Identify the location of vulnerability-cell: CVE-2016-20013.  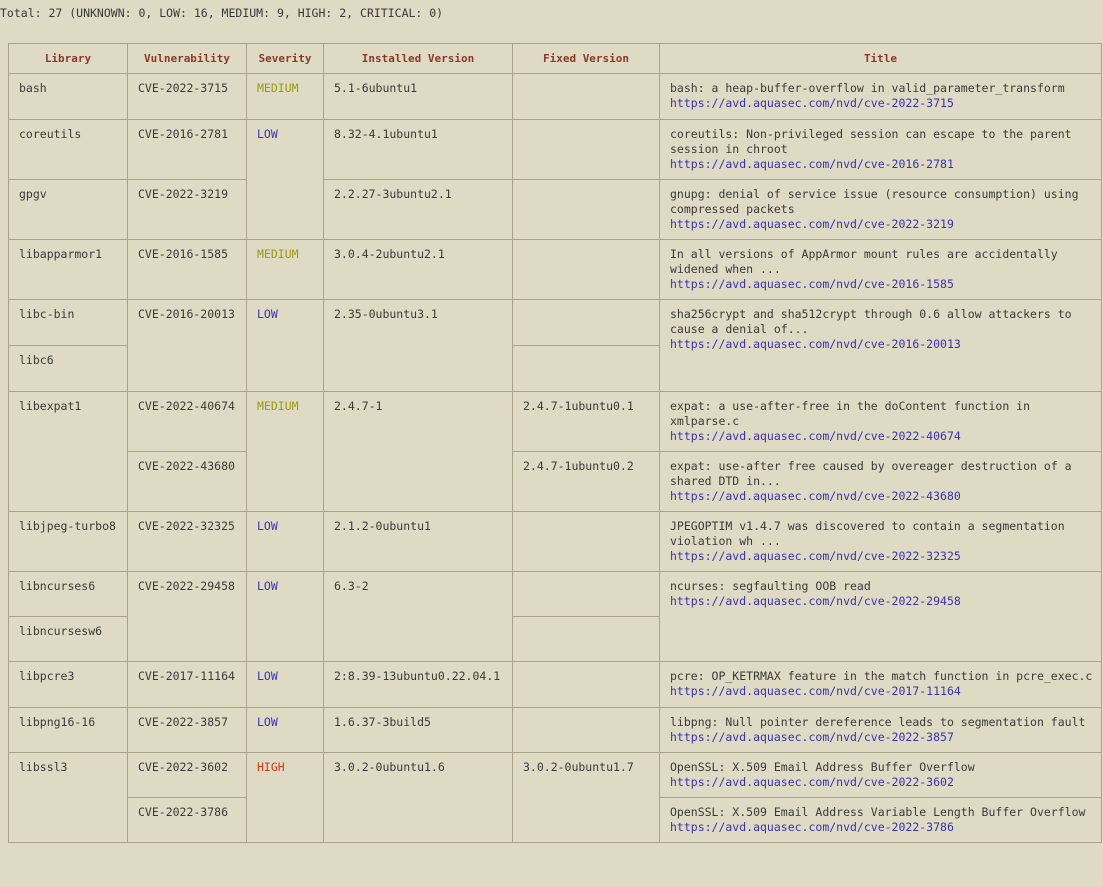
(187, 345).